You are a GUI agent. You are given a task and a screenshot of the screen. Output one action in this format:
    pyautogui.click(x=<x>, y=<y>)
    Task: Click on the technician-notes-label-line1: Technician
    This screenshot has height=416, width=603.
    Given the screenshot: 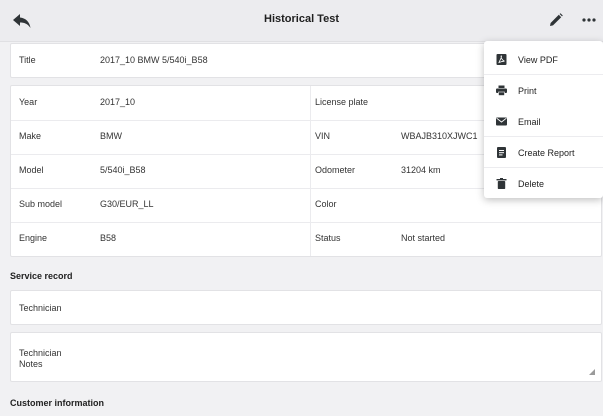 What is the action you would take?
    pyautogui.click(x=40, y=353)
    